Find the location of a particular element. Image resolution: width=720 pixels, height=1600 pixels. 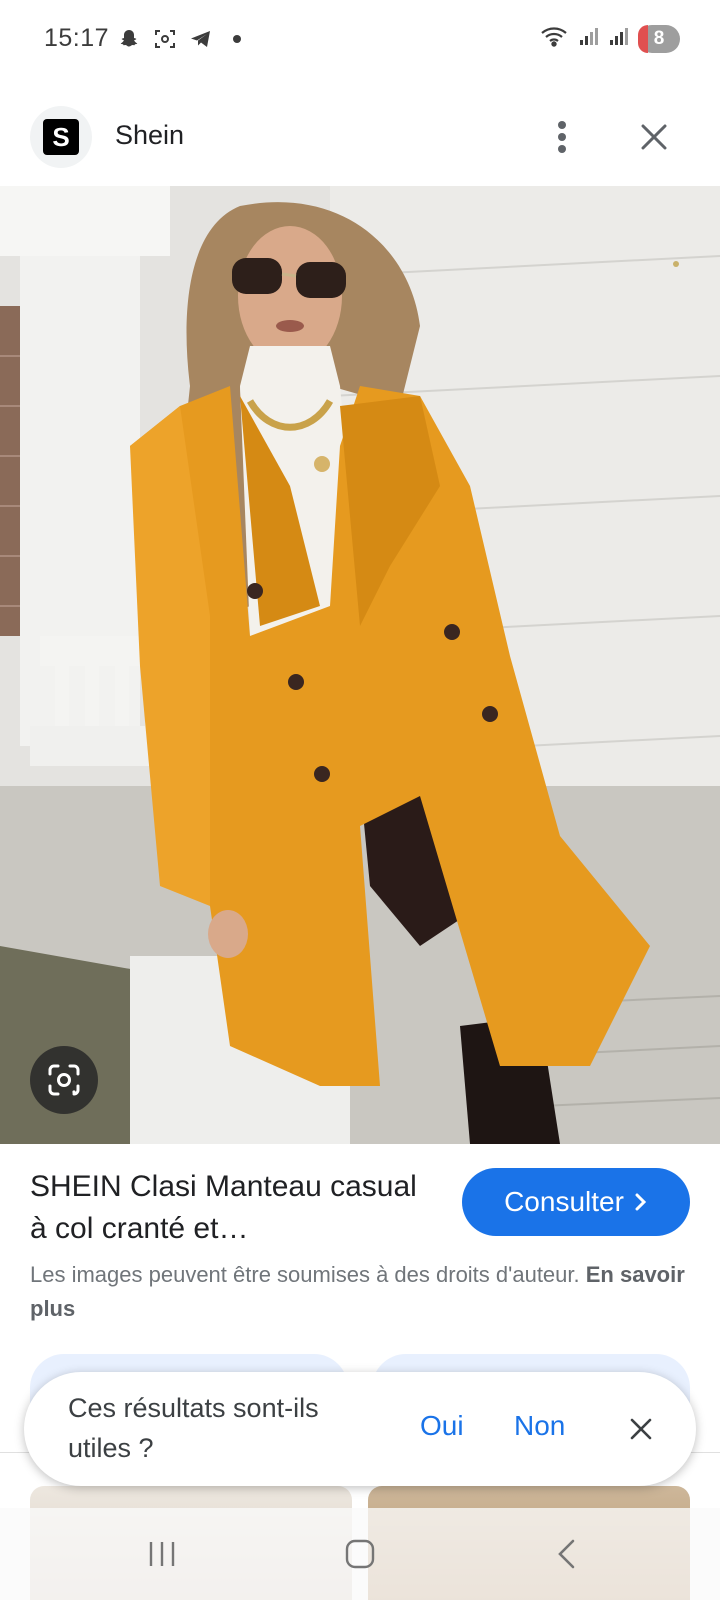

more-options-button is located at coordinates (562, 137).